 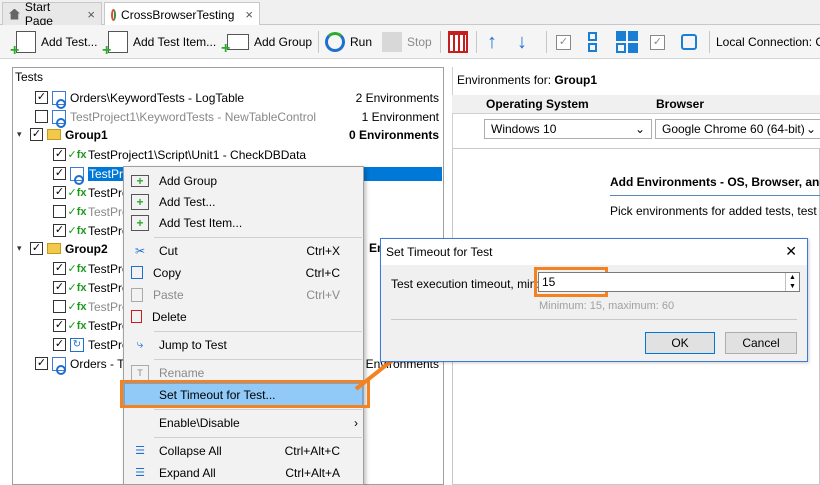 I want to click on tests-header: Tests, so click(x=29, y=77).